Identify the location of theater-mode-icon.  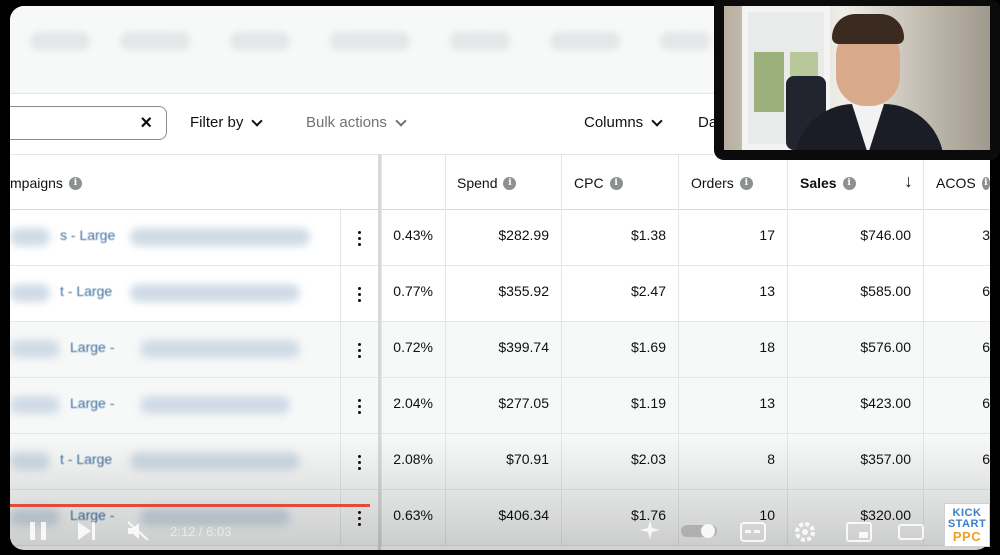
(911, 532).